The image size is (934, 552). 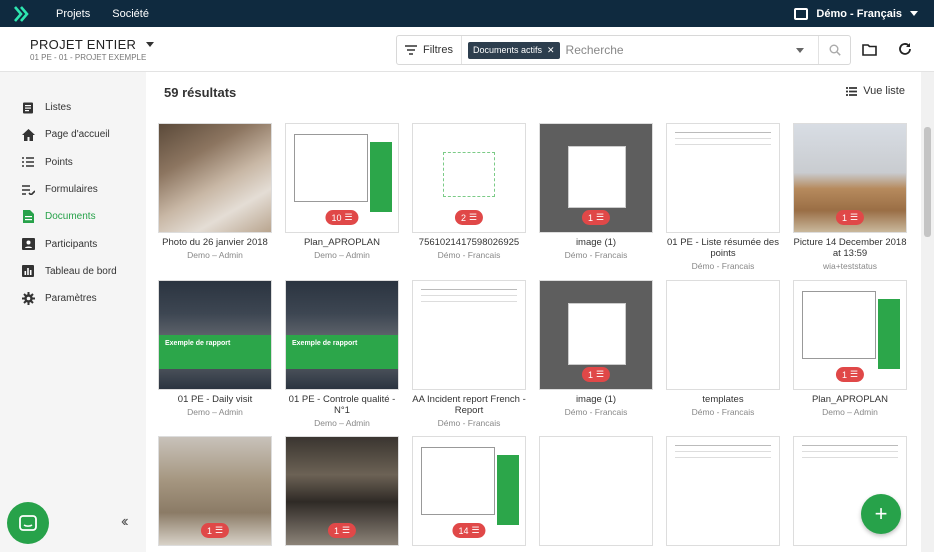 What do you see at coordinates (856, 13) in the screenshot?
I see `user-menu: Démo - Français` at bounding box center [856, 13].